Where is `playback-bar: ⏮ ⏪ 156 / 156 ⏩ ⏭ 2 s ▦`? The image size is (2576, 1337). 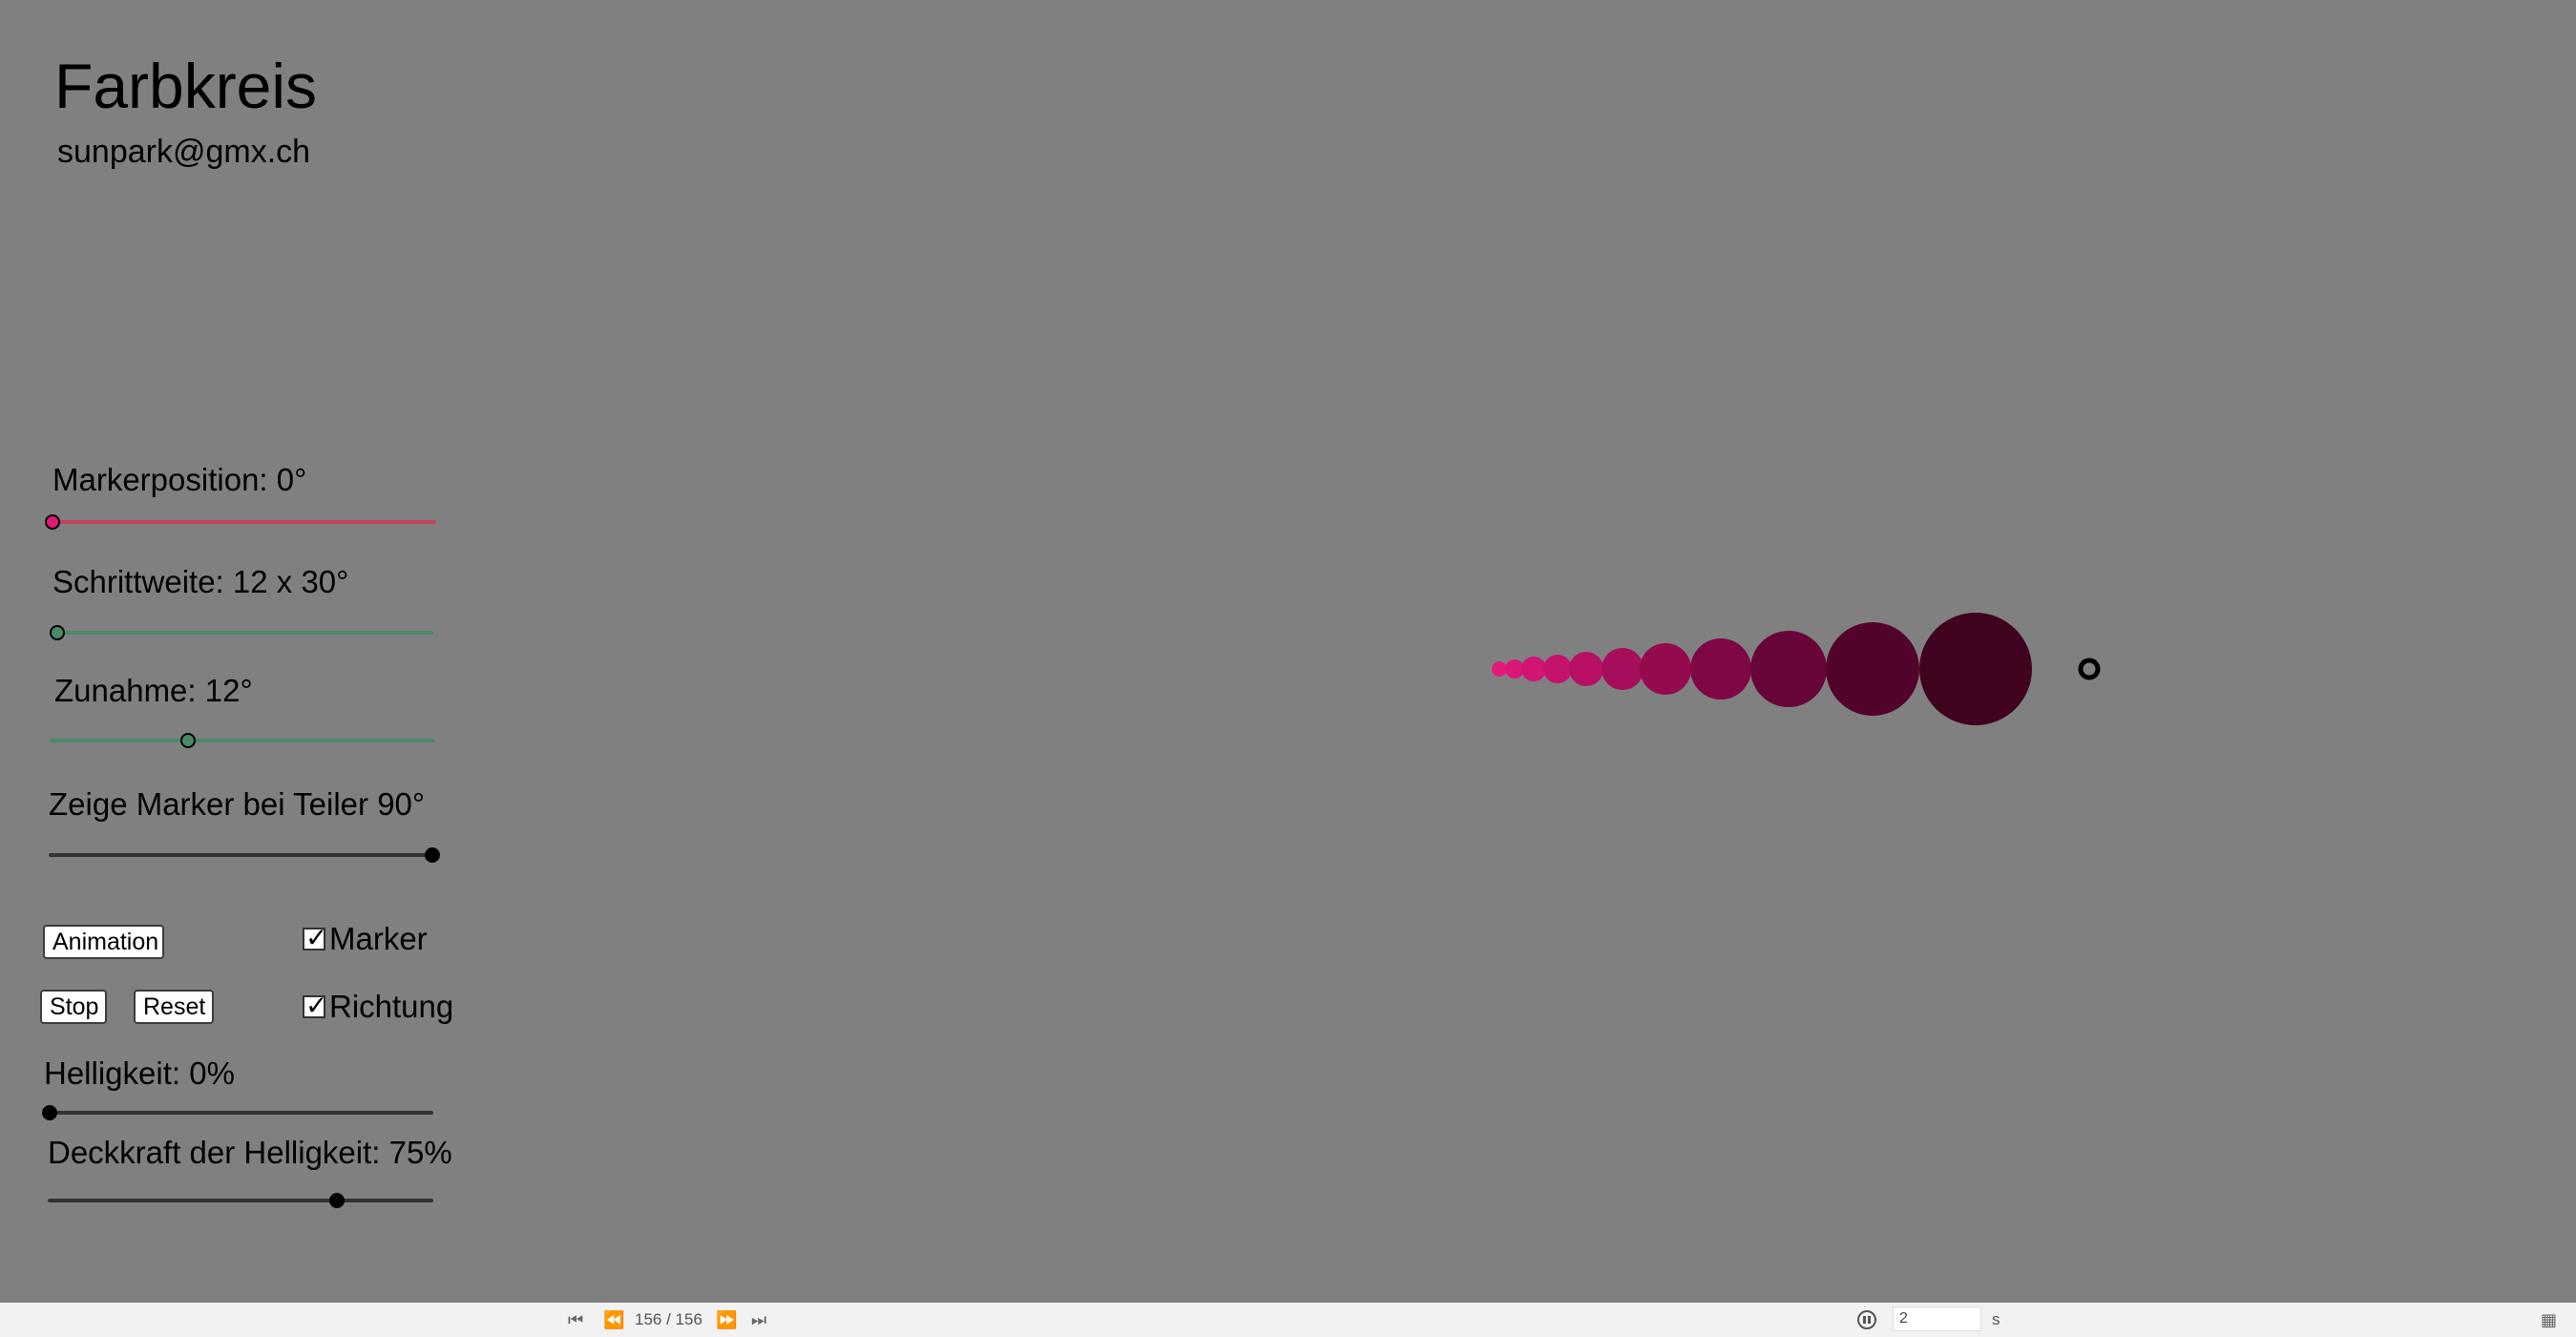
playback-bar: ⏮ ⏪ 156 / 156 ⏩ ⏭ 2 s ▦ is located at coordinates (1288, 1320).